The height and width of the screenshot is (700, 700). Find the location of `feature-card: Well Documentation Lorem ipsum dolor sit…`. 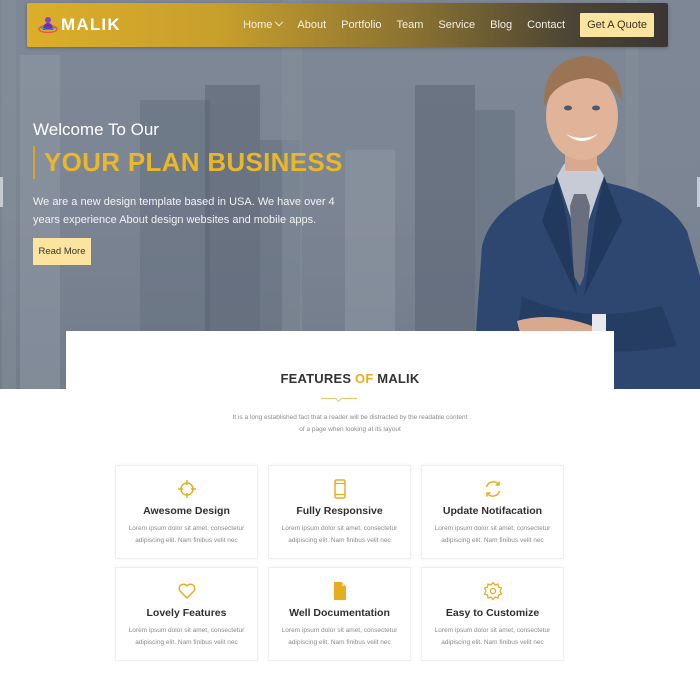

feature-card: Well Documentation Lorem ipsum dolor sit… is located at coordinates (339, 614).